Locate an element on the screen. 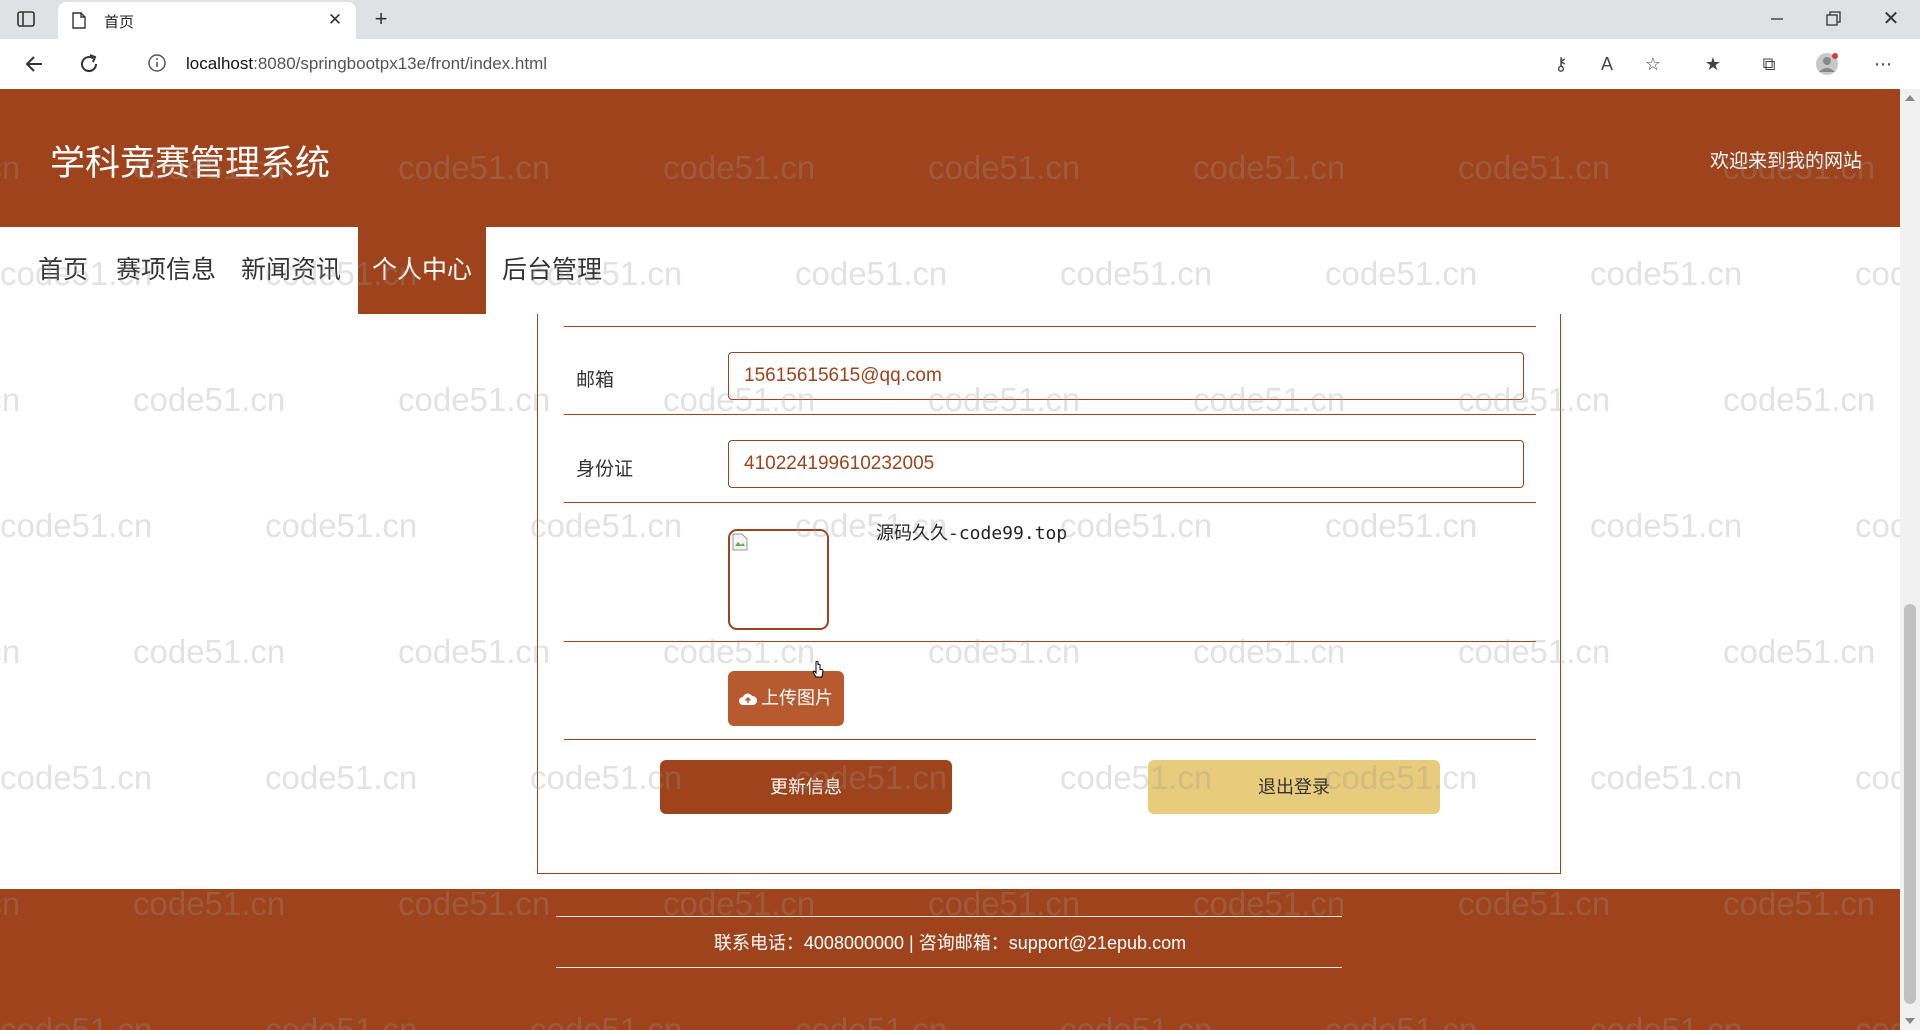 The width and height of the screenshot is (1920, 1030). add-favorite-icon: ☆ is located at coordinates (1653, 64).